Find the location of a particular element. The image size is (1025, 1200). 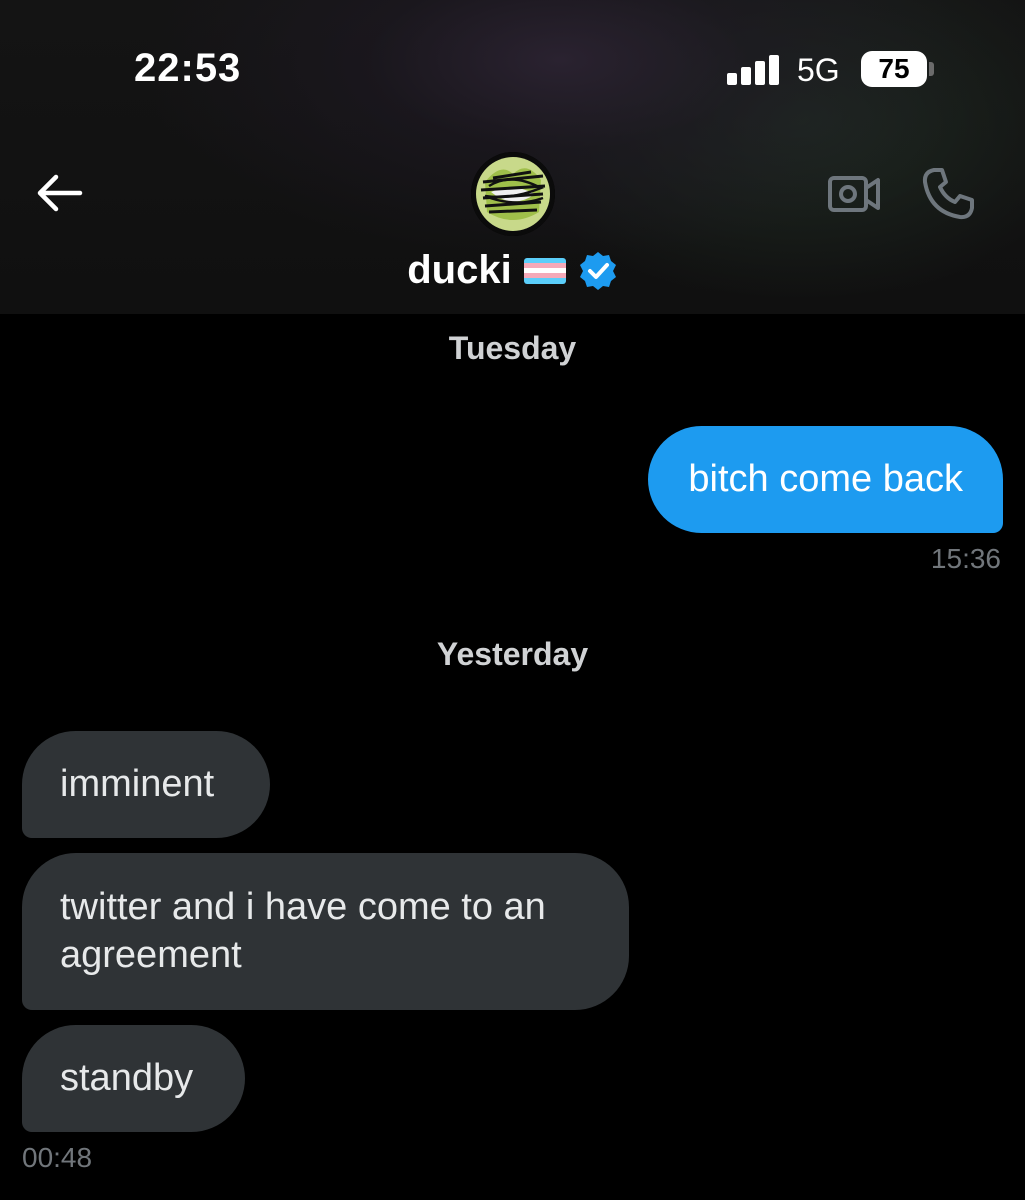

battery-icon: 75 is located at coordinates (894, 69).